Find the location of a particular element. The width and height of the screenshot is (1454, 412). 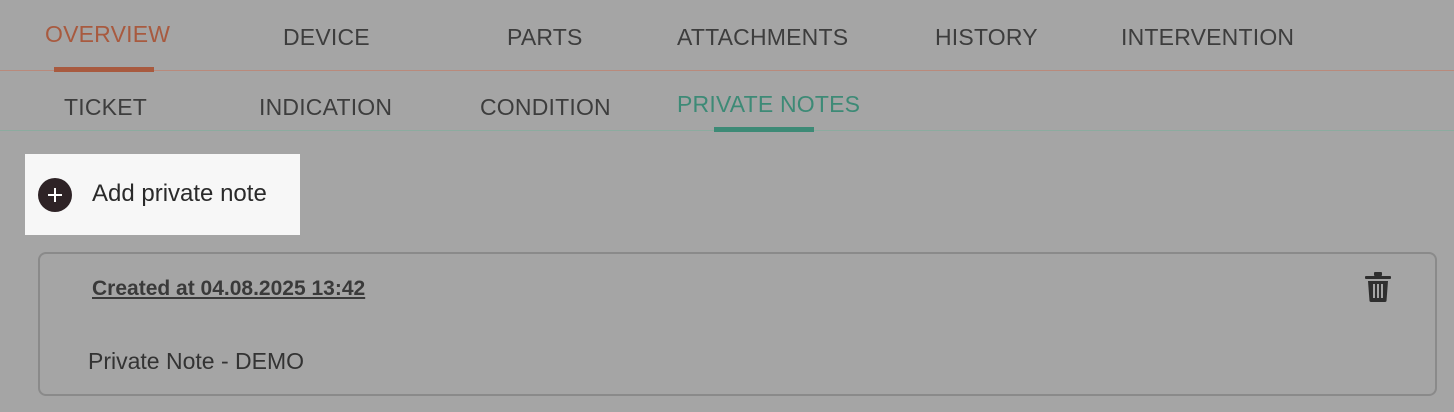

tab-parts: PARTS is located at coordinates (545, 37).